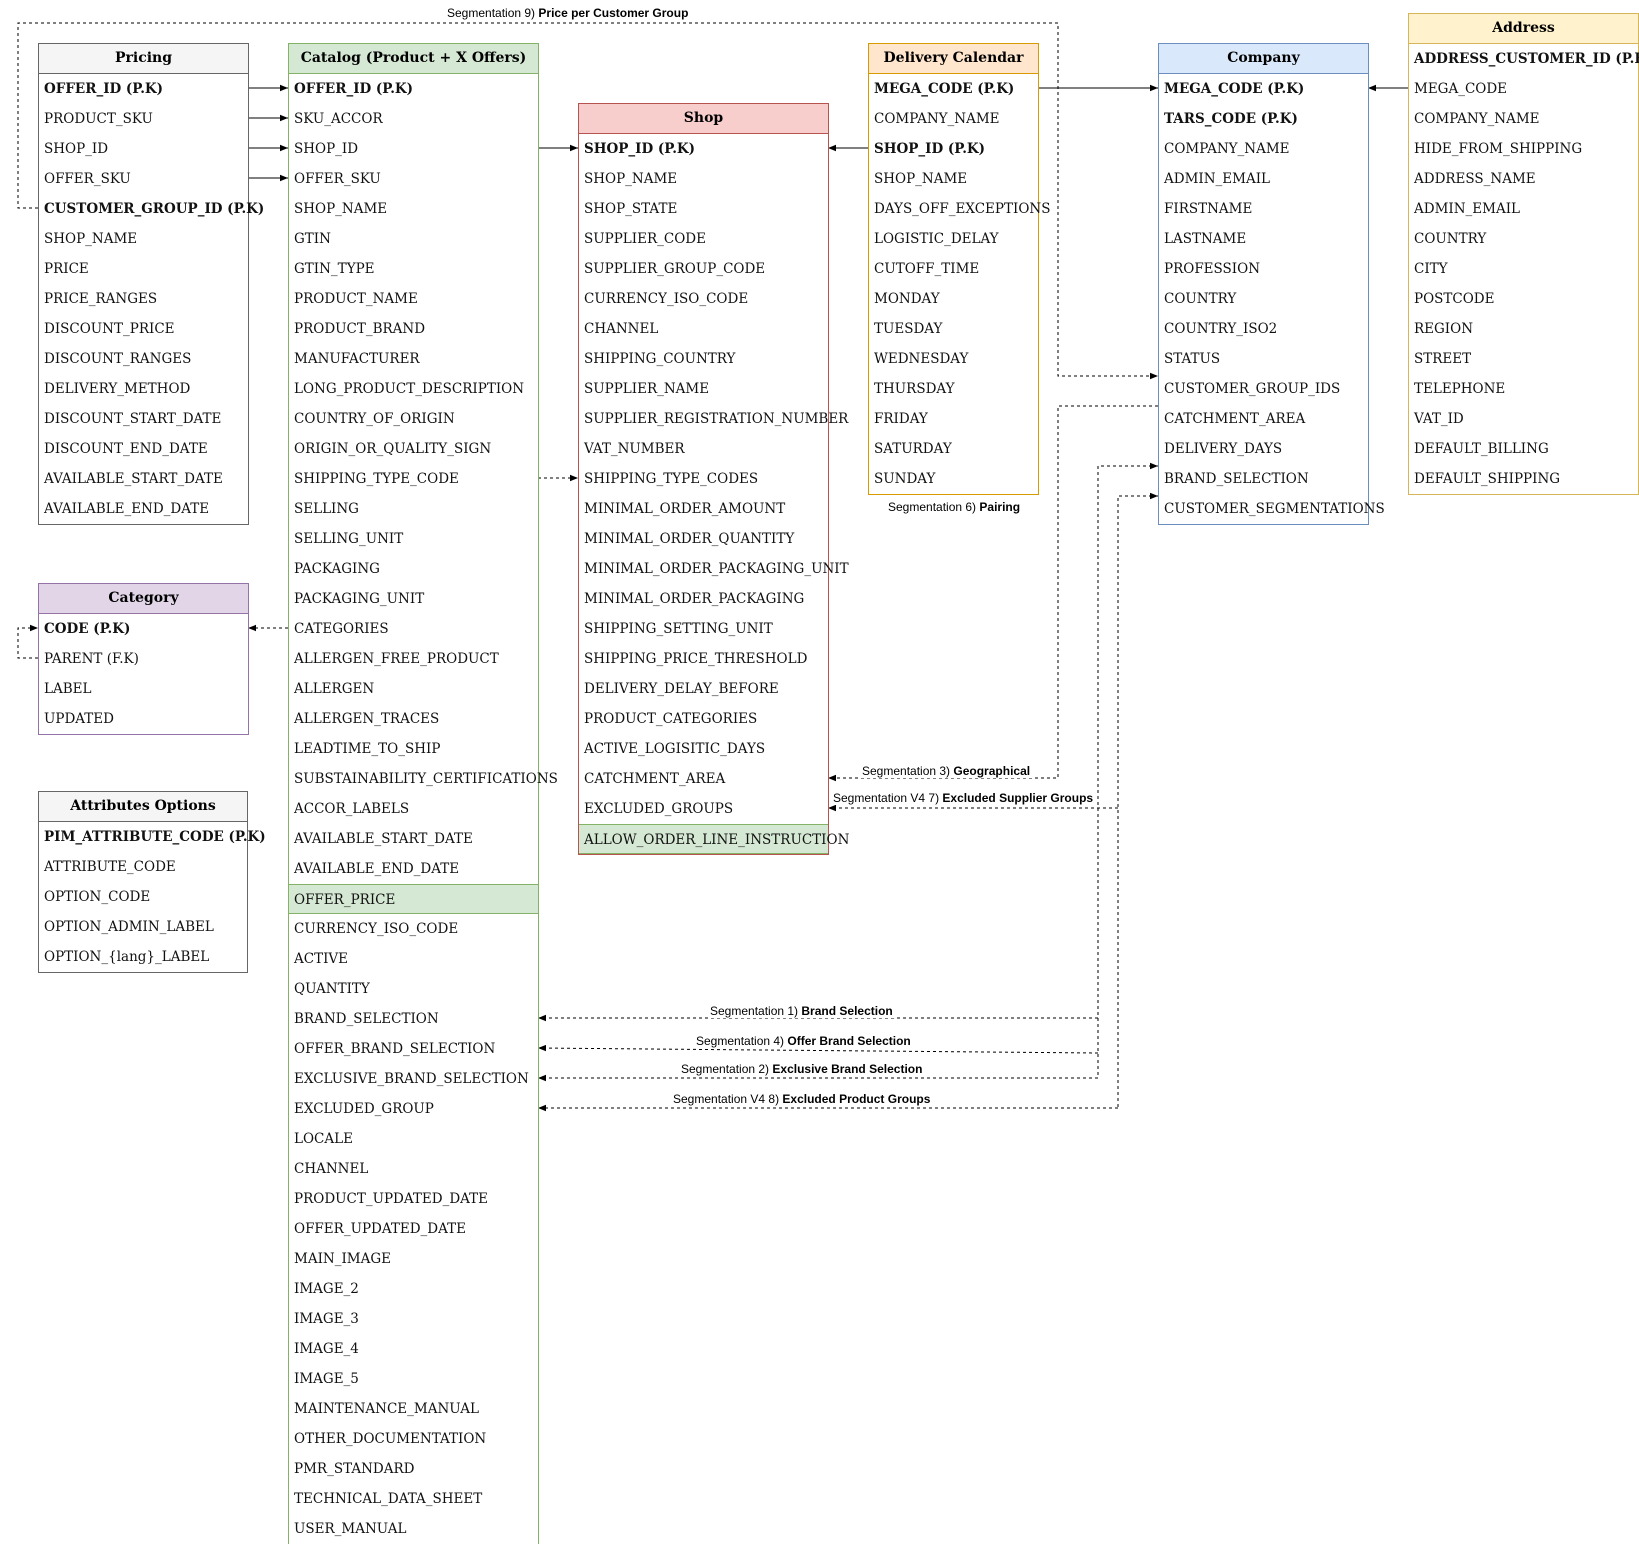 The height and width of the screenshot is (1544, 1639). Describe the element at coordinates (689, 539) in the screenshot. I see `table-field: MINIMAL_ORDER_QUANTITY` at that location.